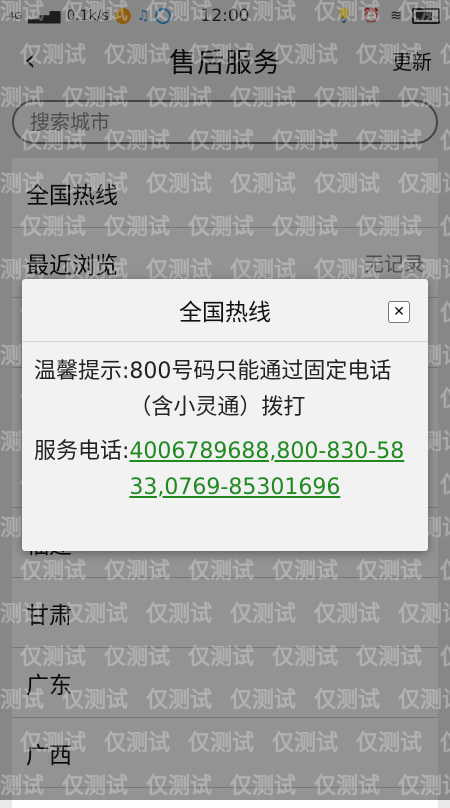 This screenshot has height=808, width=450. I want to click on phone-numbers-link: 4006789688,800-830-5833,0769-85301696, so click(271, 470).